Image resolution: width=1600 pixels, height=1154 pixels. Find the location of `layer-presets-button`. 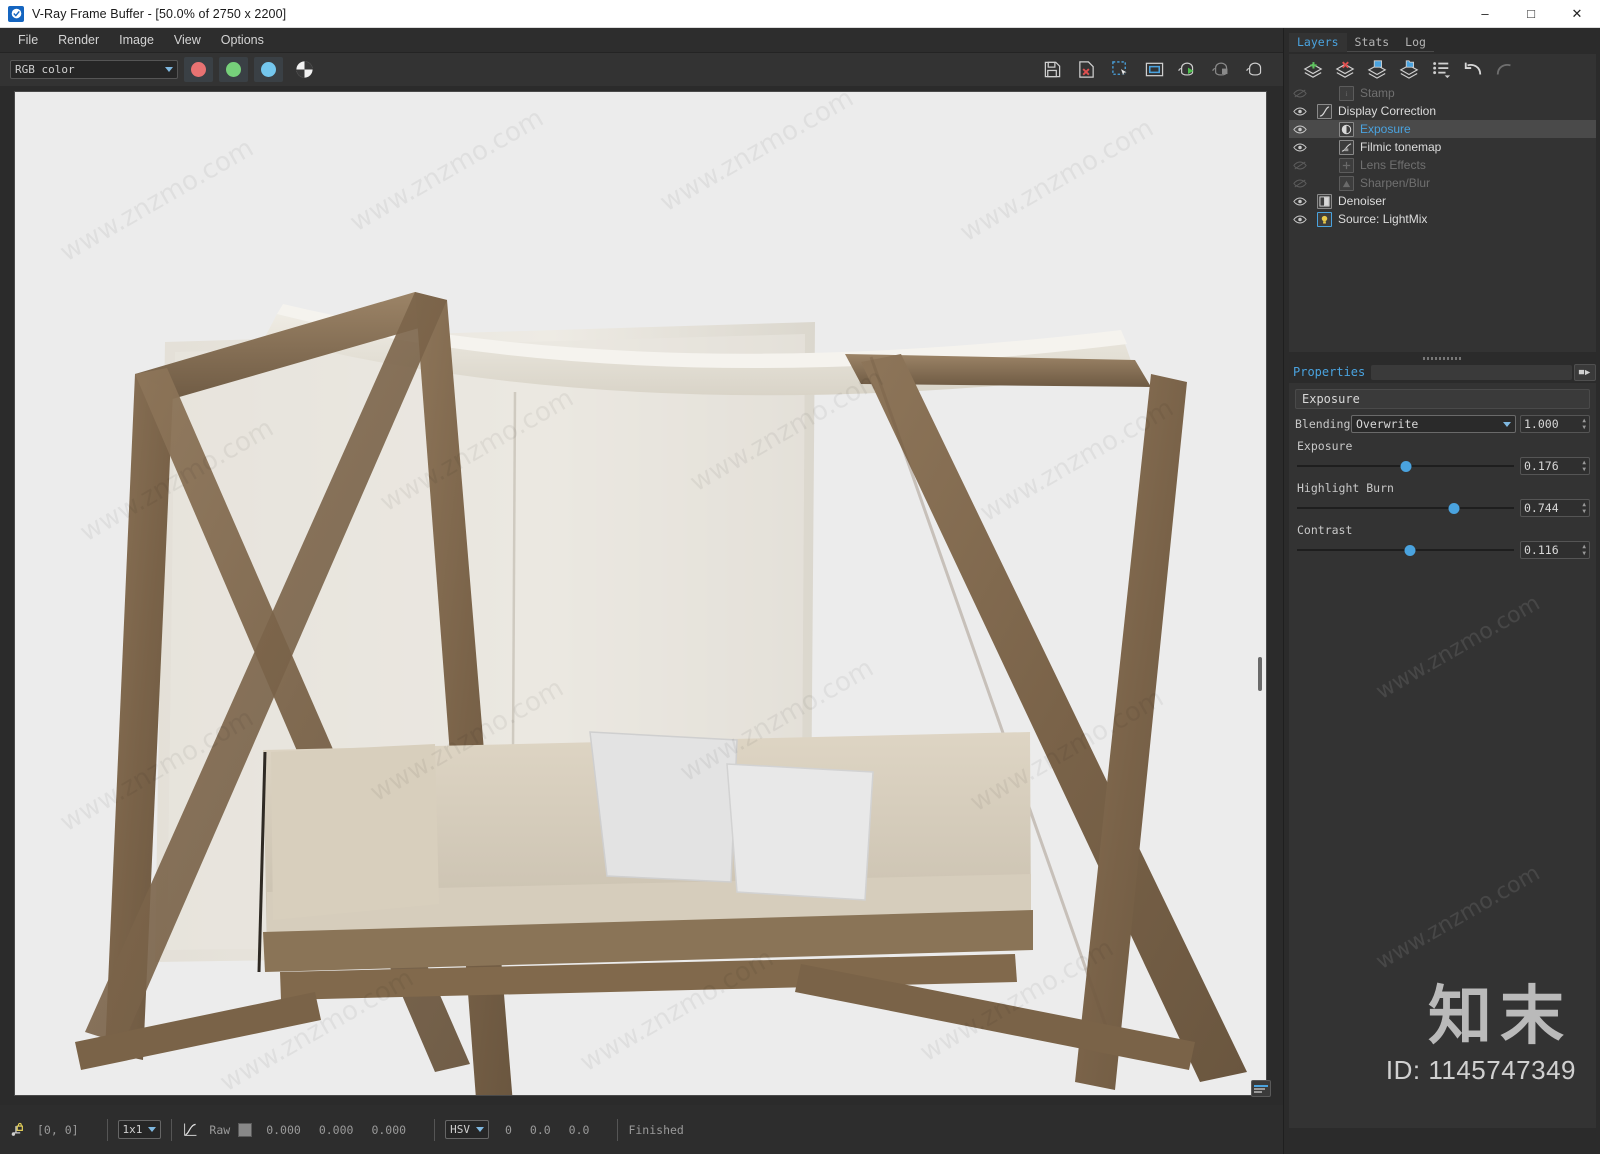

layer-presets-button is located at coordinates (1441, 69).